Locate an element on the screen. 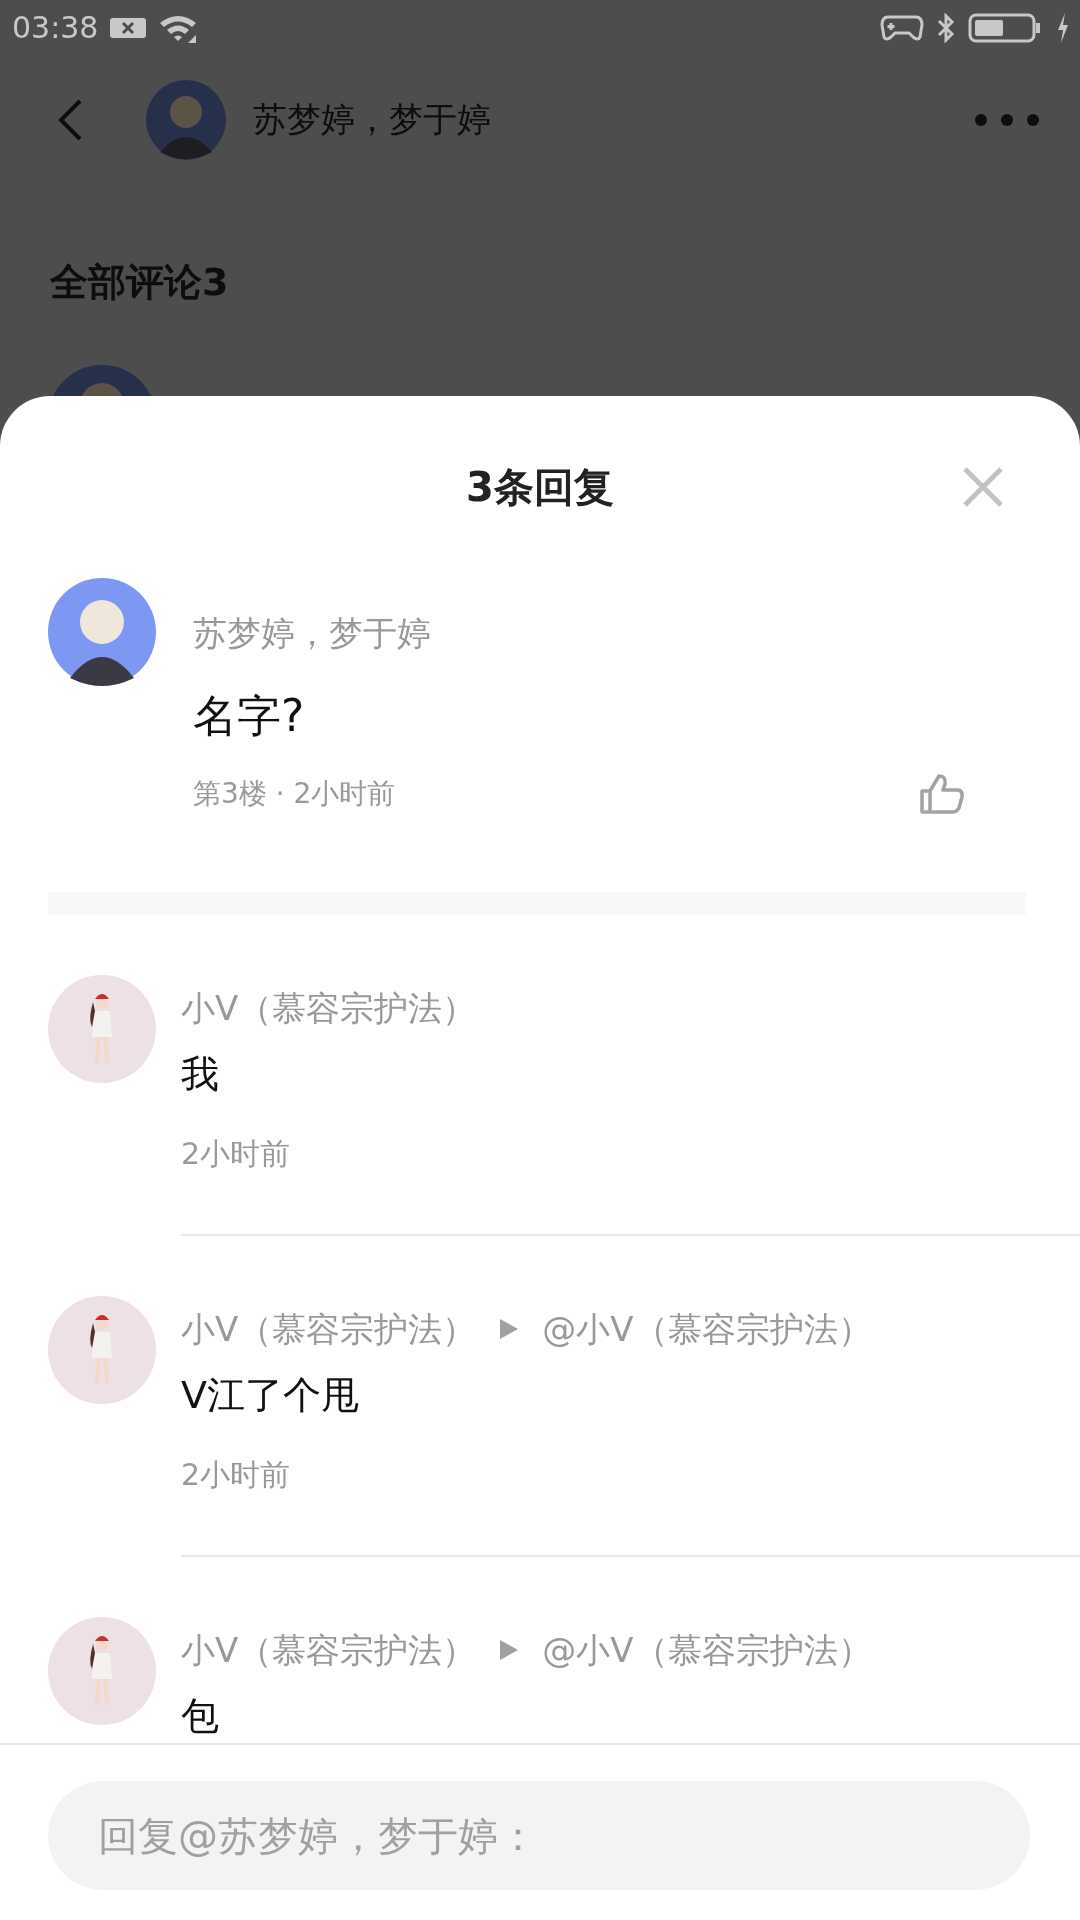 The width and height of the screenshot is (1080, 1920). close-icon is located at coordinates (983, 487).